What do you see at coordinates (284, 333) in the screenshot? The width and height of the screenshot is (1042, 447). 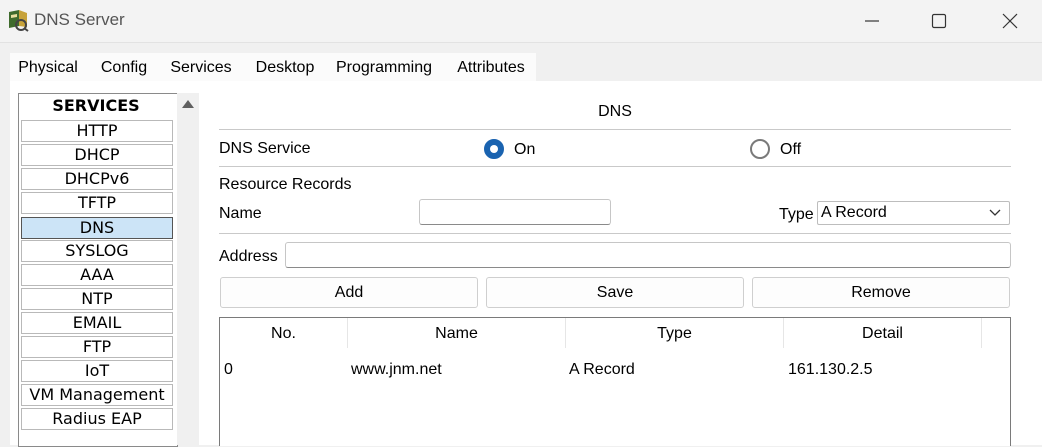 I see `column-header-no: No.` at bounding box center [284, 333].